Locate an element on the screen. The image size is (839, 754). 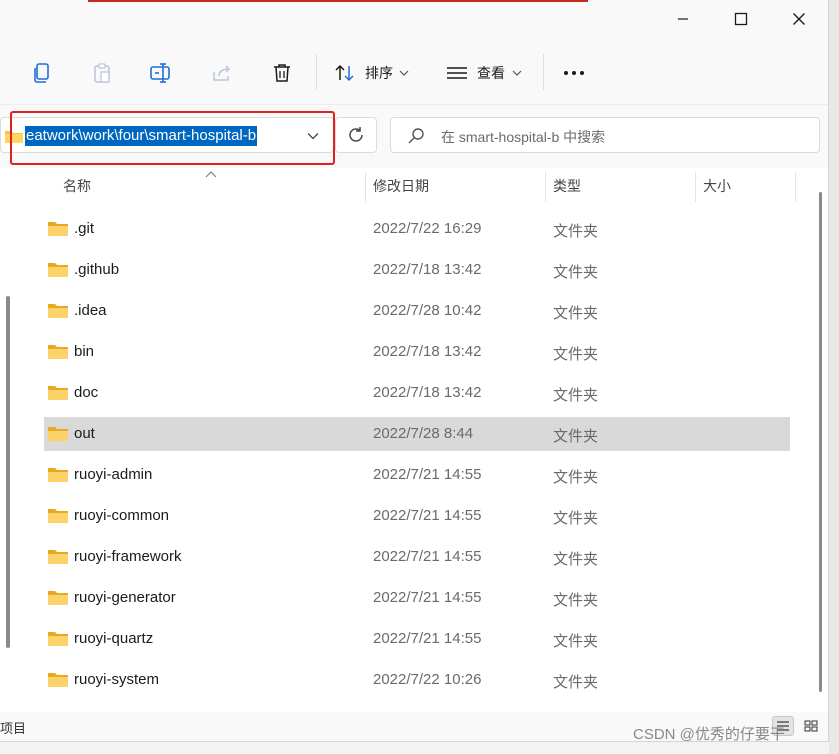
view-list-icon is located at coordinates (457, 73).